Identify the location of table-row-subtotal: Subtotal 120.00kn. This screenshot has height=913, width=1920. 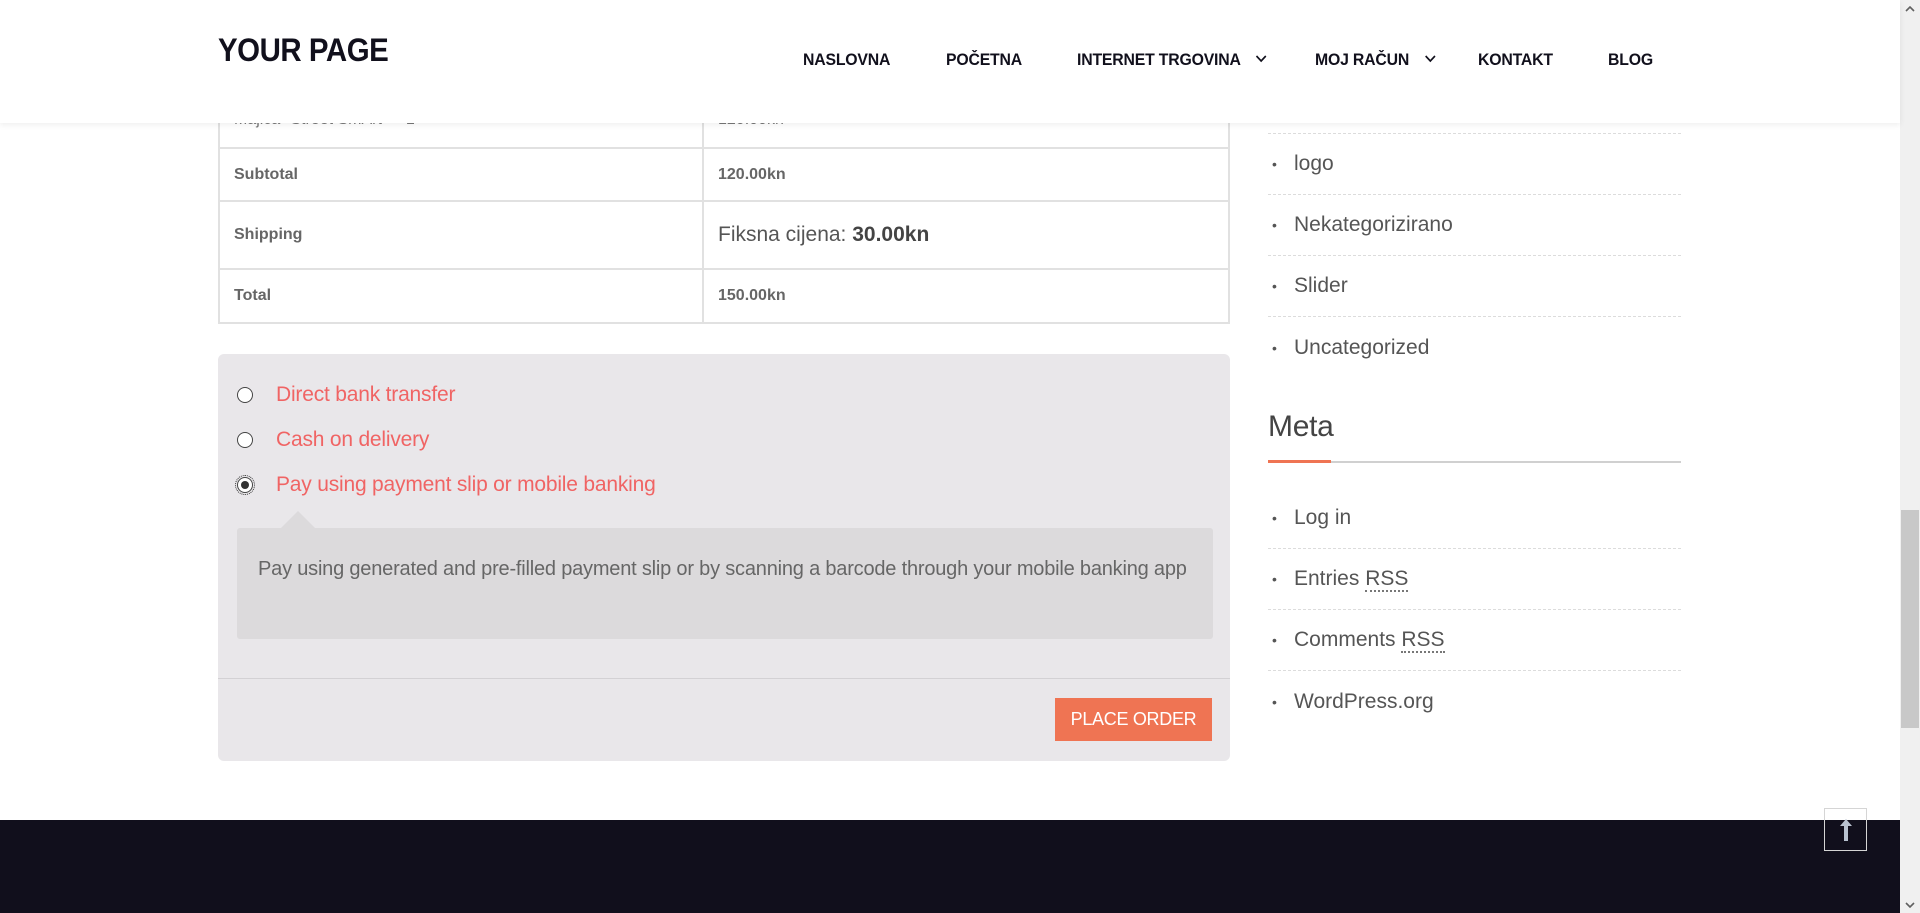
(724, 174).